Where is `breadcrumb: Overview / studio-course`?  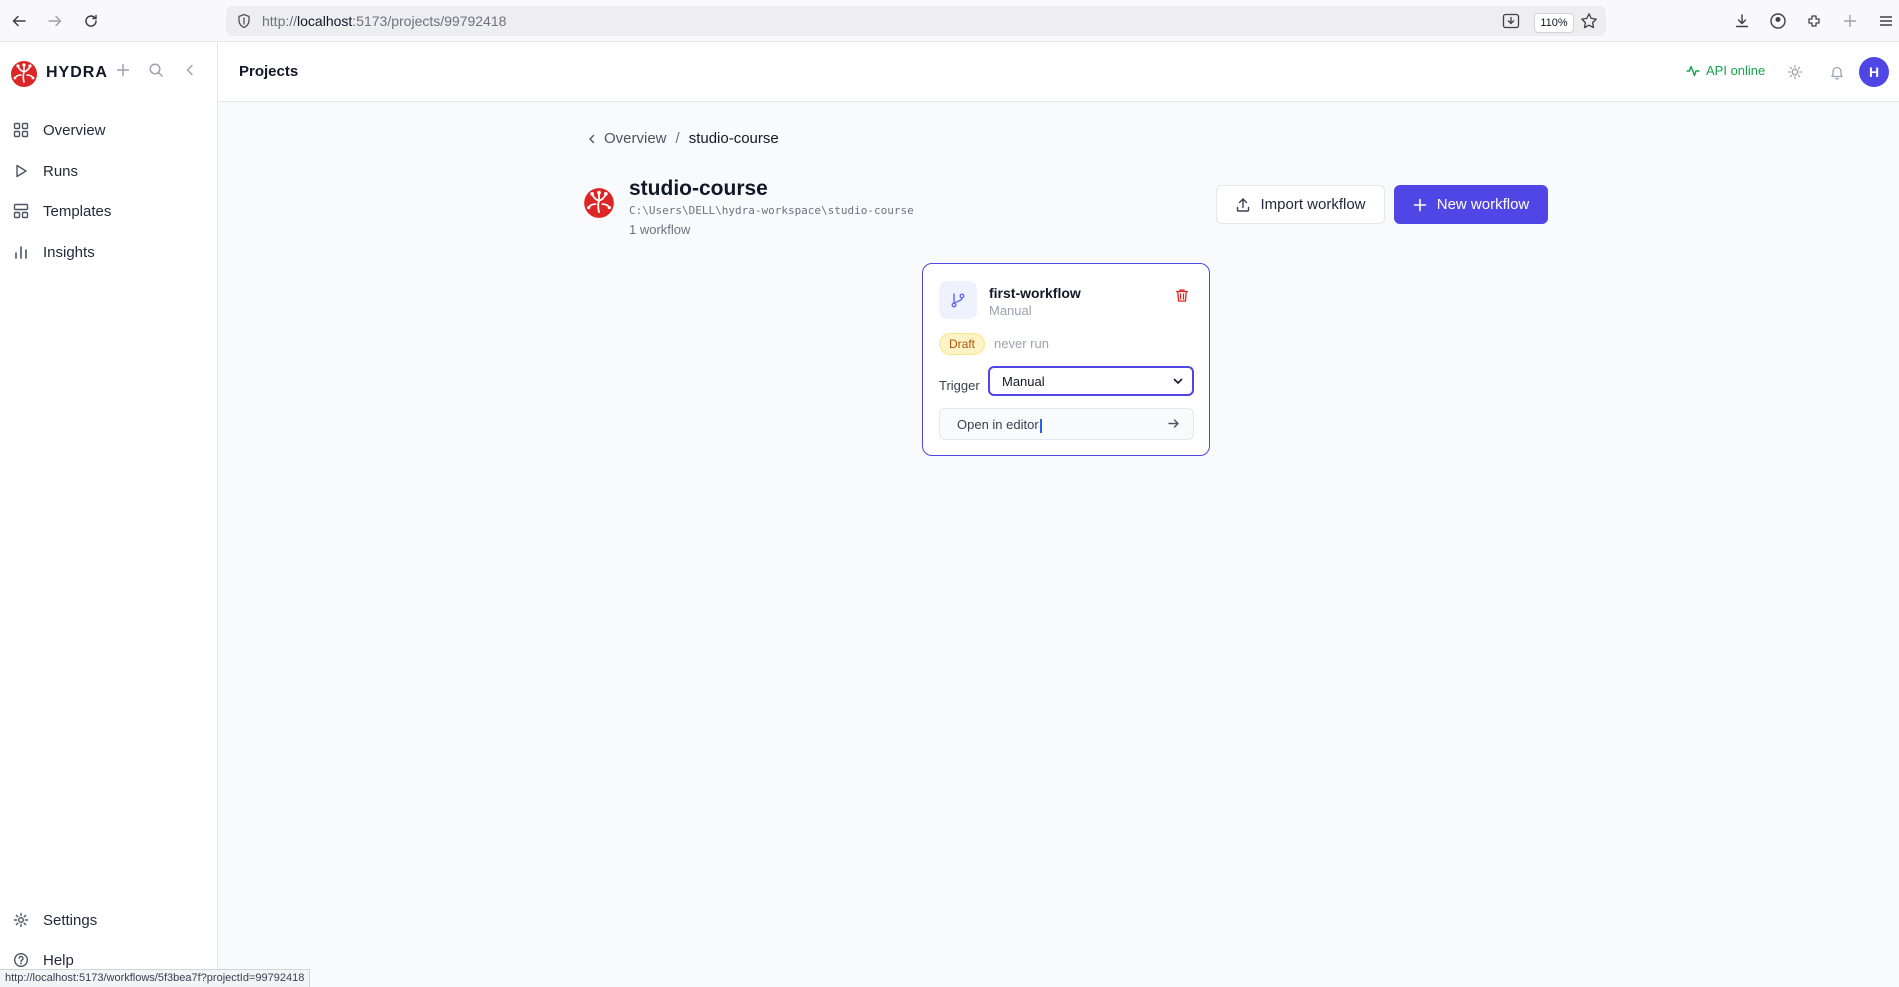 breadcrumb: Overview / studio-course is located at coordinates (682, 138).